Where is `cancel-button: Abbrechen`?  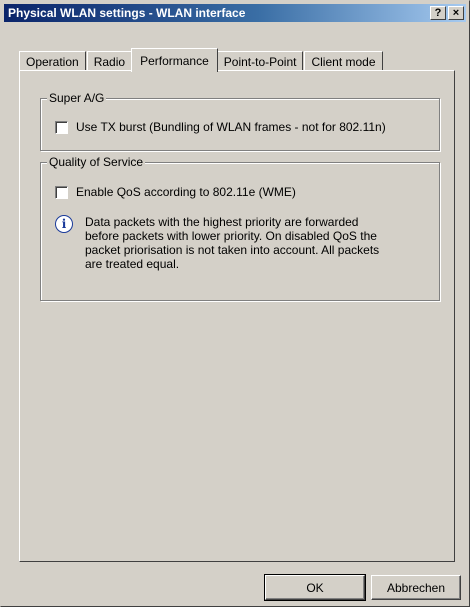
cancel-button: Abbrechen is located at coordinates (416, 587).